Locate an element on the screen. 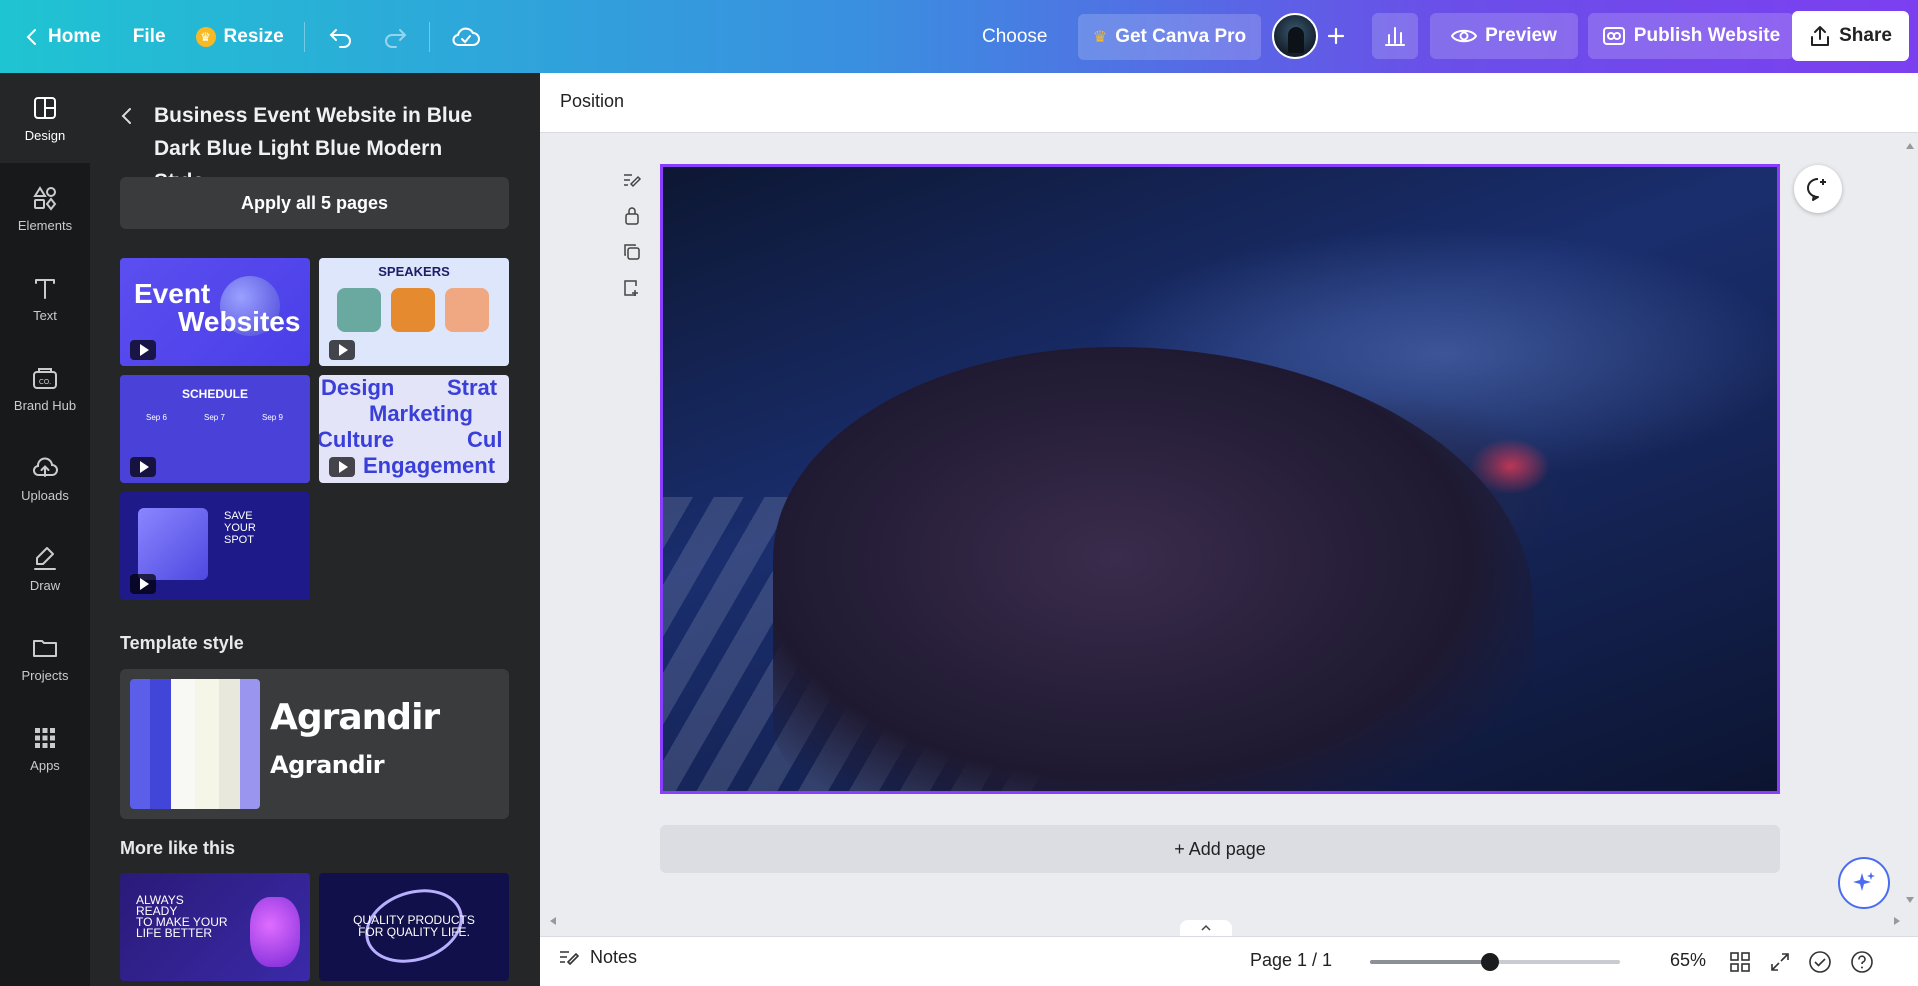 This screenshot has width=1918, height=986. show-pages-toggle is located at coordinates (1206, 928).